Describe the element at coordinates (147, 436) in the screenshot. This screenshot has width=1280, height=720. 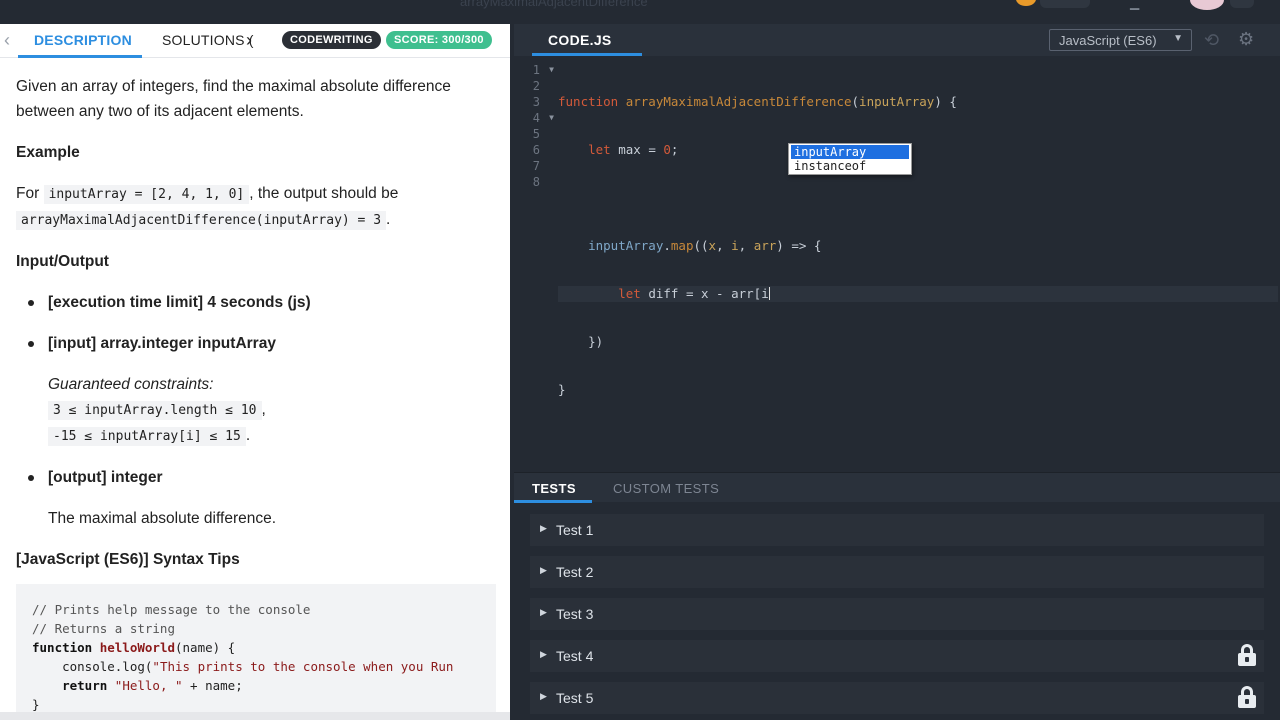
I see `constraint-2-text: -15 ≤ inputArray[i] ≤ 15` at that location.